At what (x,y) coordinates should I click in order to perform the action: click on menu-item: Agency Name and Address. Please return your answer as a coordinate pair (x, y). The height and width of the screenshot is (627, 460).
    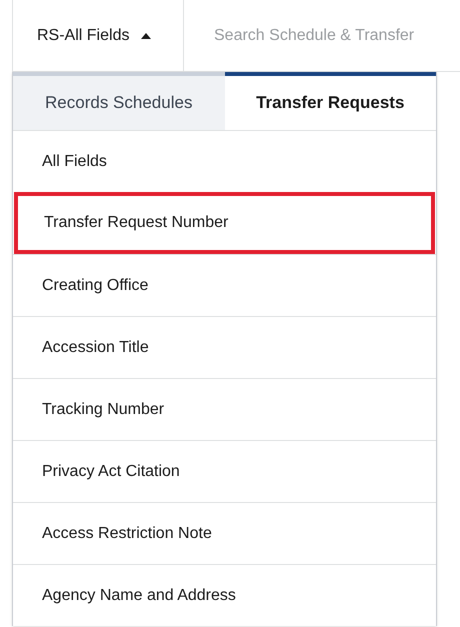
    Looking at the image, I should click on (224, 595).